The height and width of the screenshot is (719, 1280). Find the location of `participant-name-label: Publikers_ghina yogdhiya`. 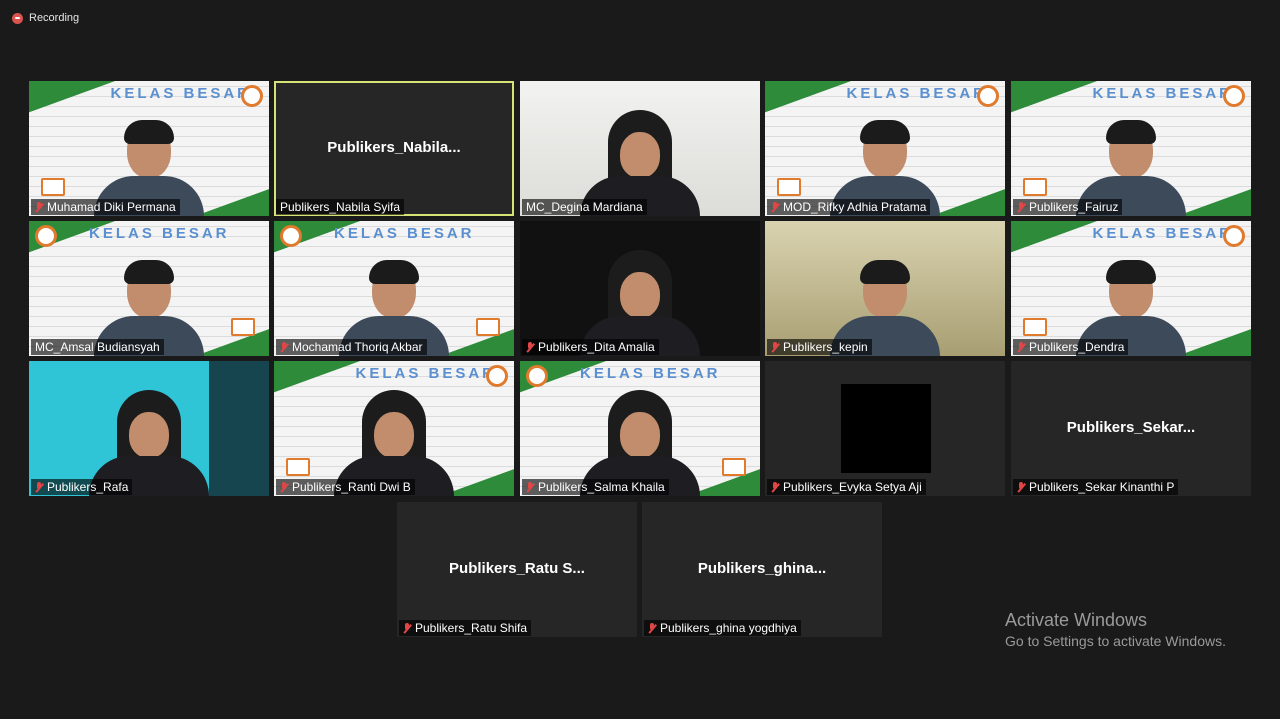

participant-name-label: Publikers_ghina yogdhiya is located at coordinates (722, 628).